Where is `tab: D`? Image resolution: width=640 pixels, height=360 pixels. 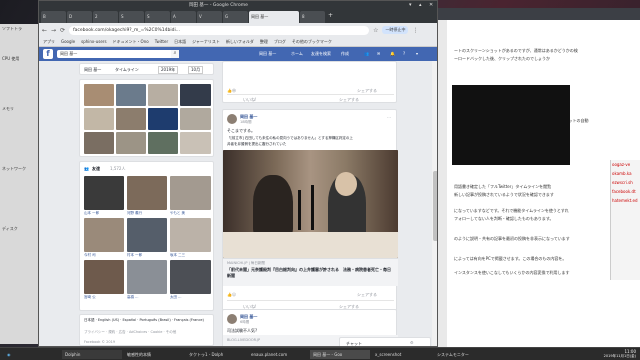
tab: D is located at coordinates (79, 17).